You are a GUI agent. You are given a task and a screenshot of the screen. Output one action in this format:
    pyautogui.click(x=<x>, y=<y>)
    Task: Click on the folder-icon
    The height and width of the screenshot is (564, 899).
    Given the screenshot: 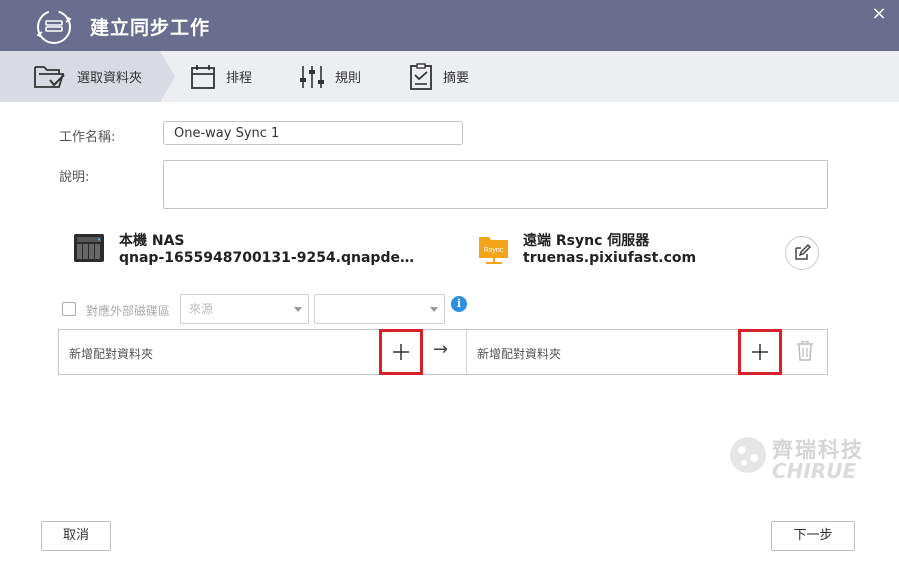 What is the action you would take?
    pyautogui.click(x=49, y=76)
    